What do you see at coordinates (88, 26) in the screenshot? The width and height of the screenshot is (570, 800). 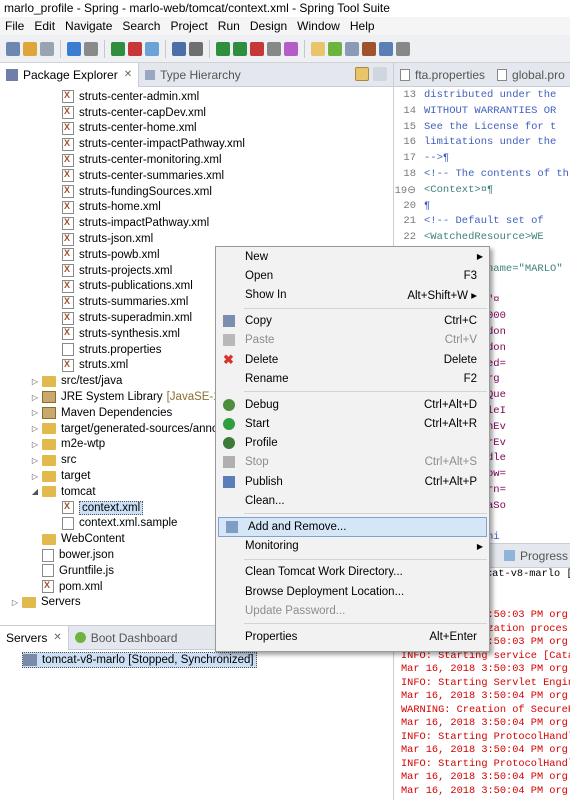 I see `menu-navigate: Navigate` at bounding box center [88, 26].